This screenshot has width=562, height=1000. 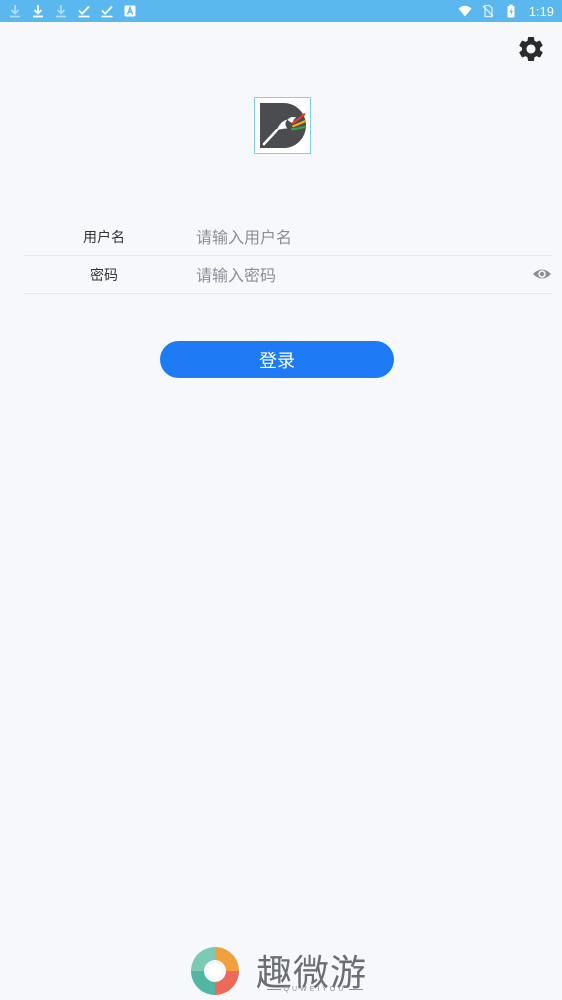 I want to click on username-label: 用户名, so click(x=104, y=238).